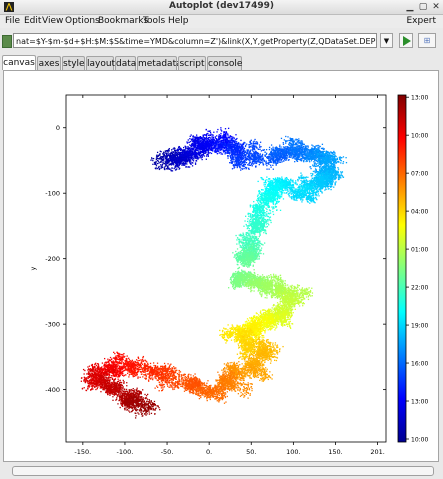  What do you see at coordinates (192, 63) in the screenshot?
I see `tab-script: script` at bounding box center [192, 63].